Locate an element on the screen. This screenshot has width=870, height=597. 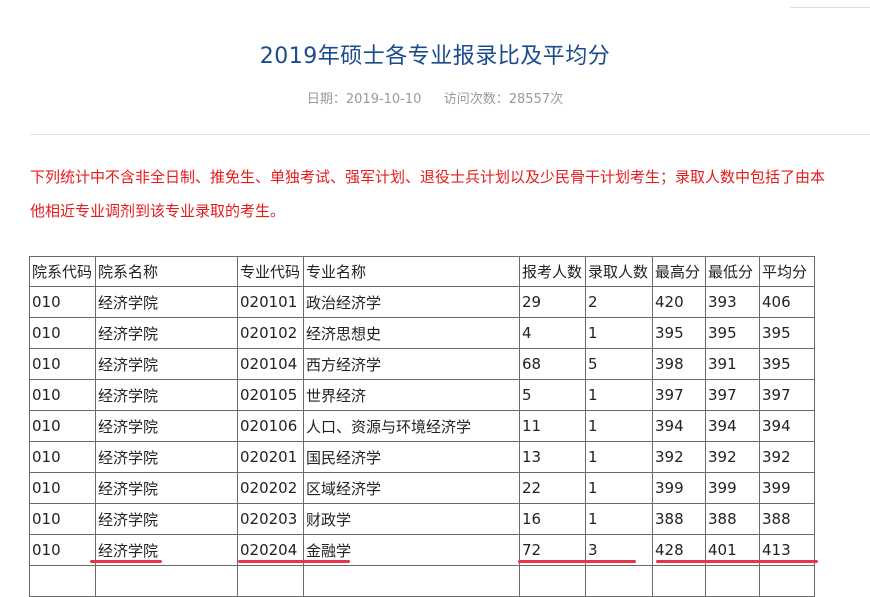
col-header-avg-score: 平均分 is located at coordinates (787, 271).